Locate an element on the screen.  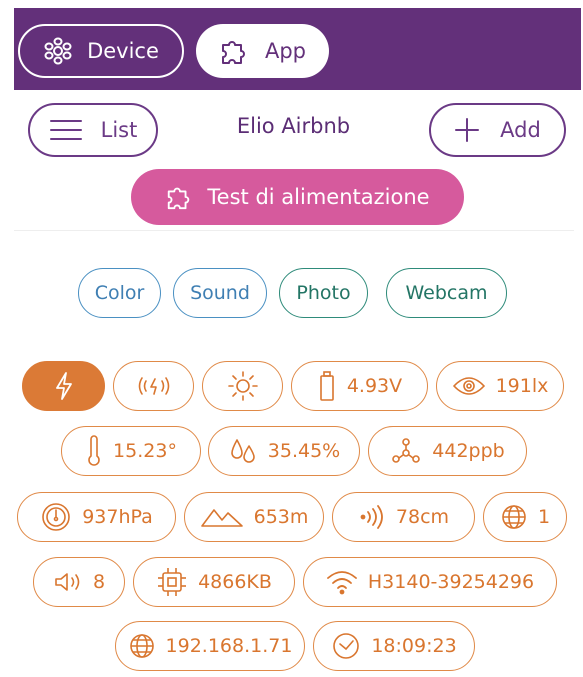
wifi-value: H3140-39254296 is located at coordinates (451, 582).